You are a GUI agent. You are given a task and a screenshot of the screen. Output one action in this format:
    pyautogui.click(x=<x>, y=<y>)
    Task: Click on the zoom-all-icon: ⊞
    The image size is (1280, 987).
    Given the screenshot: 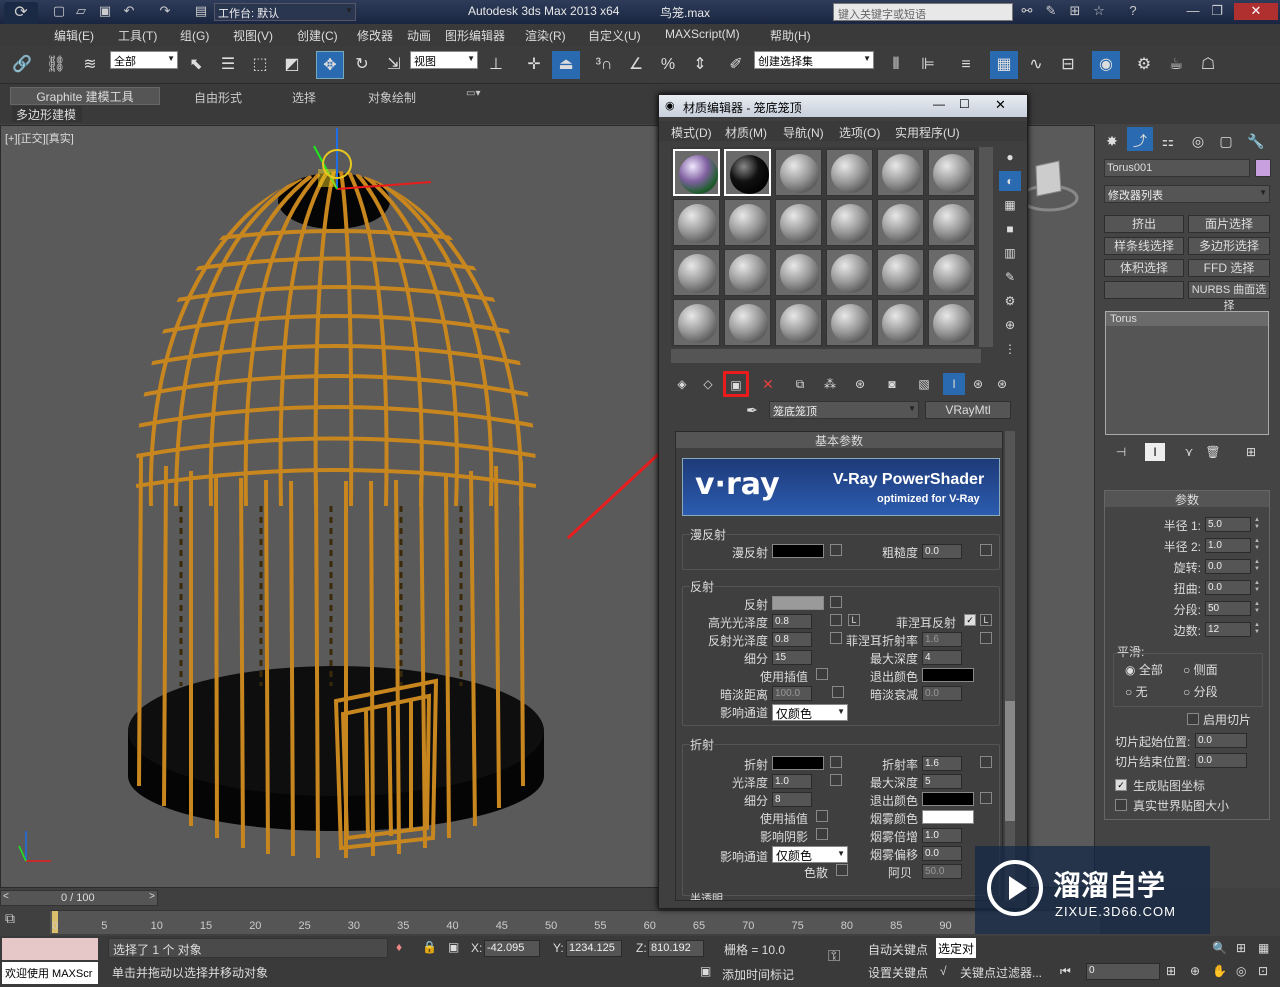 What is the action you would take?
    pyautogui.click(x=1241, y=948)
    